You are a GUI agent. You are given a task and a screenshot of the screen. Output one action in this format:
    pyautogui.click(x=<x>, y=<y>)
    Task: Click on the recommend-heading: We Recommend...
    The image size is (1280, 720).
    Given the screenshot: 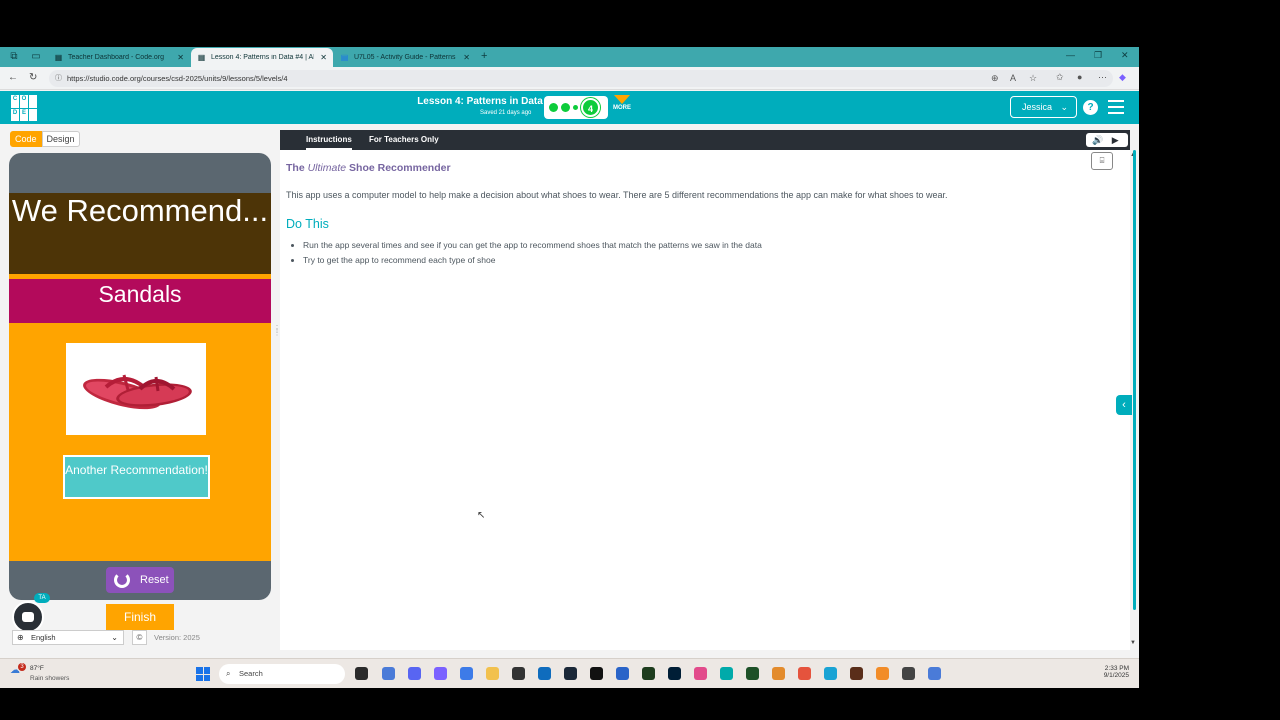 What is the action you would take?
    pyautogui.click(x=140, y=233)
    